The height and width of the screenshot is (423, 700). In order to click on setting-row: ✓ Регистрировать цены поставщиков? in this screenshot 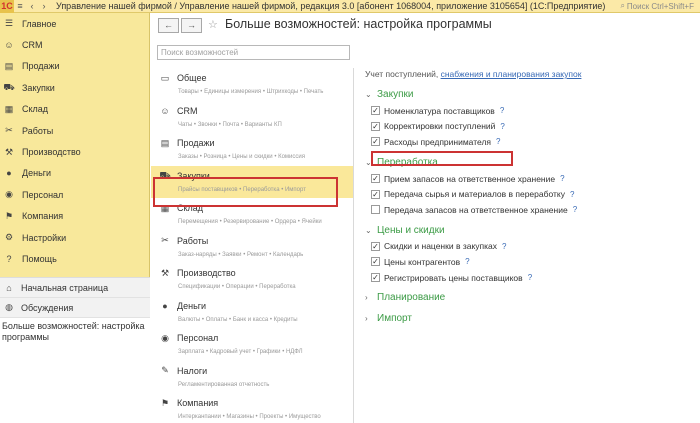, I will do `click(530, 278)`.